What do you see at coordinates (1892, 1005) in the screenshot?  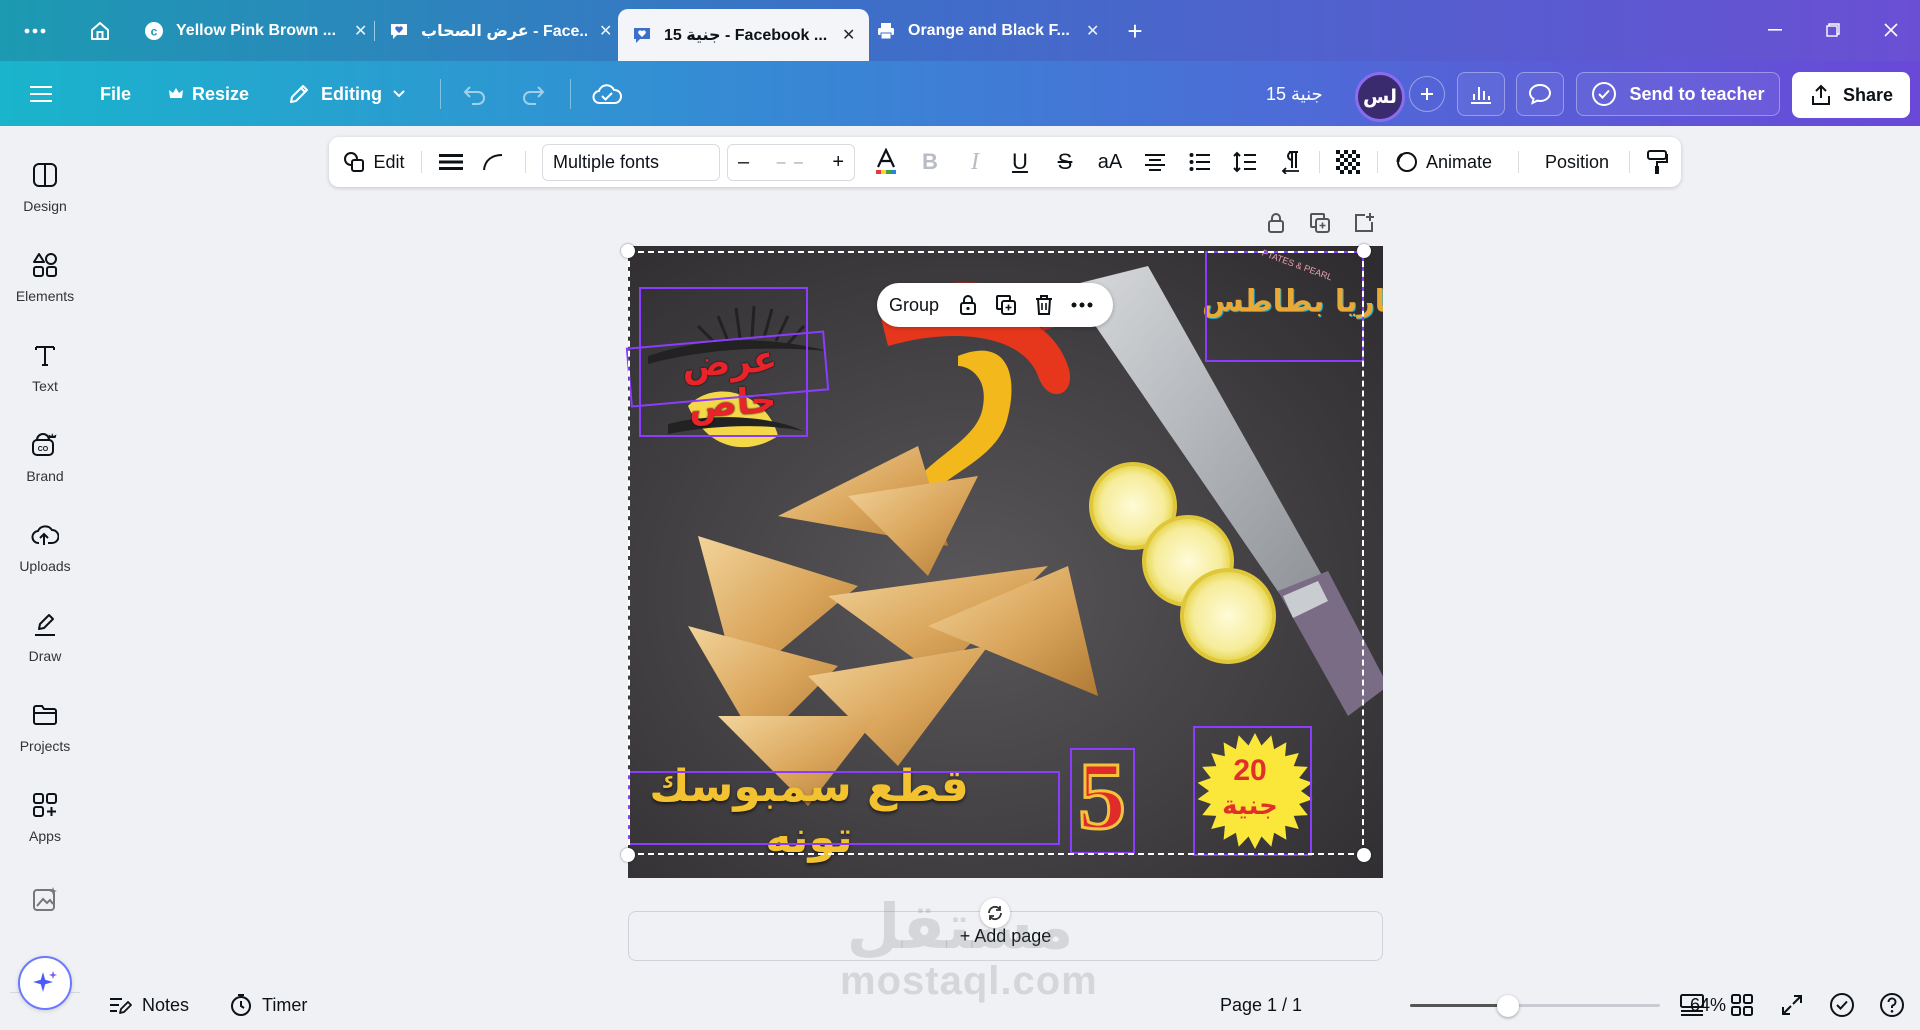 I see `help-icon` at bounding box center [1892, 1005].